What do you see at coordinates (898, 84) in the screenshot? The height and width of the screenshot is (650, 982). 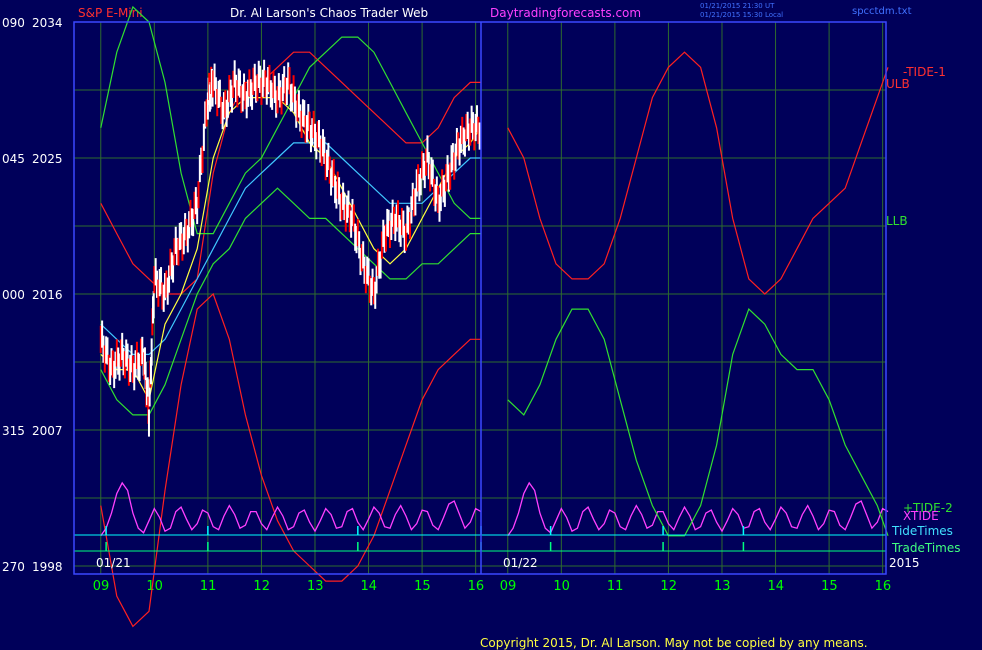 I see `label-ulb: ULB` at bounding box center [898, 84].